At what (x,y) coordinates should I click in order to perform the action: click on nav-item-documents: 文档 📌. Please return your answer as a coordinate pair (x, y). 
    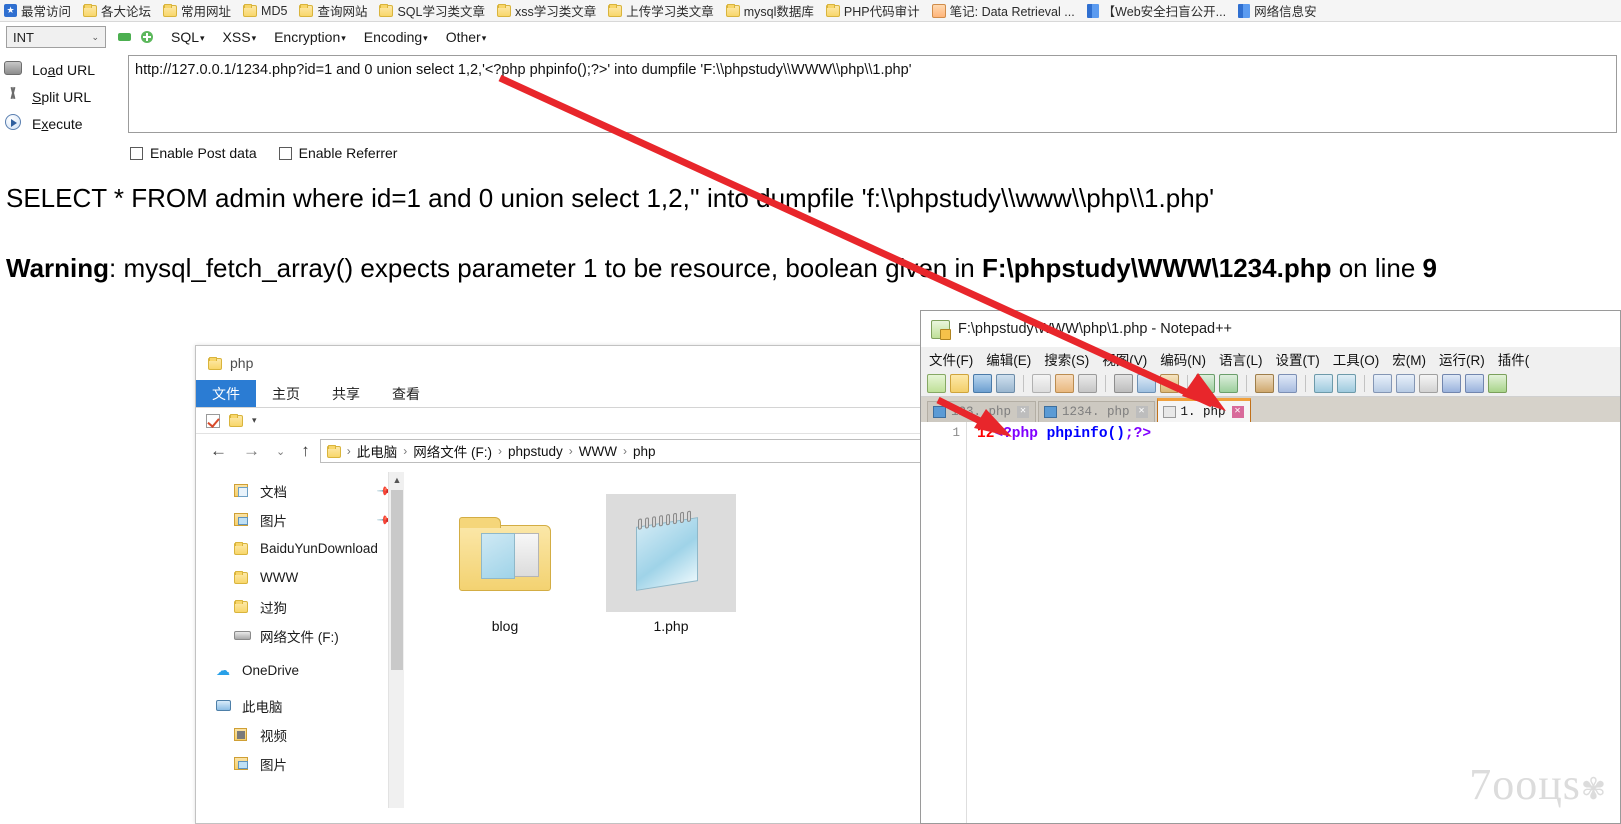
    Looking at the image, I should click on (300, 490).